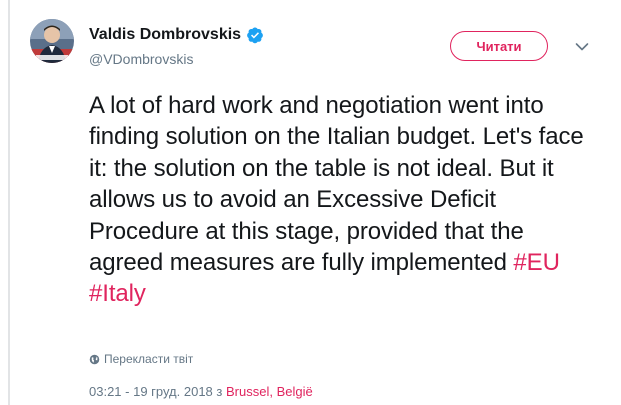  Describe the element at coordinates (499, 46) in the screenshot. I see `follow-button: Читати` at that location.